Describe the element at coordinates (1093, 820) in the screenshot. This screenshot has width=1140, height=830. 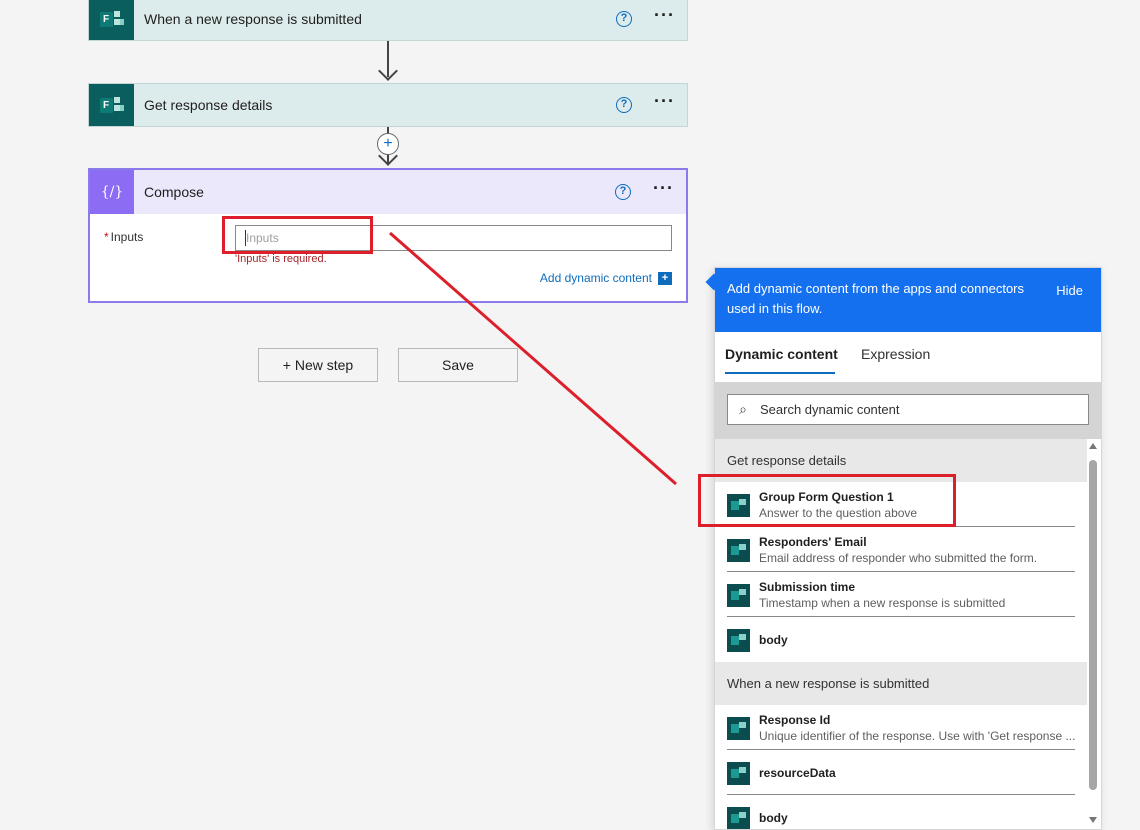
I see `scroll-down-icon` at that location.